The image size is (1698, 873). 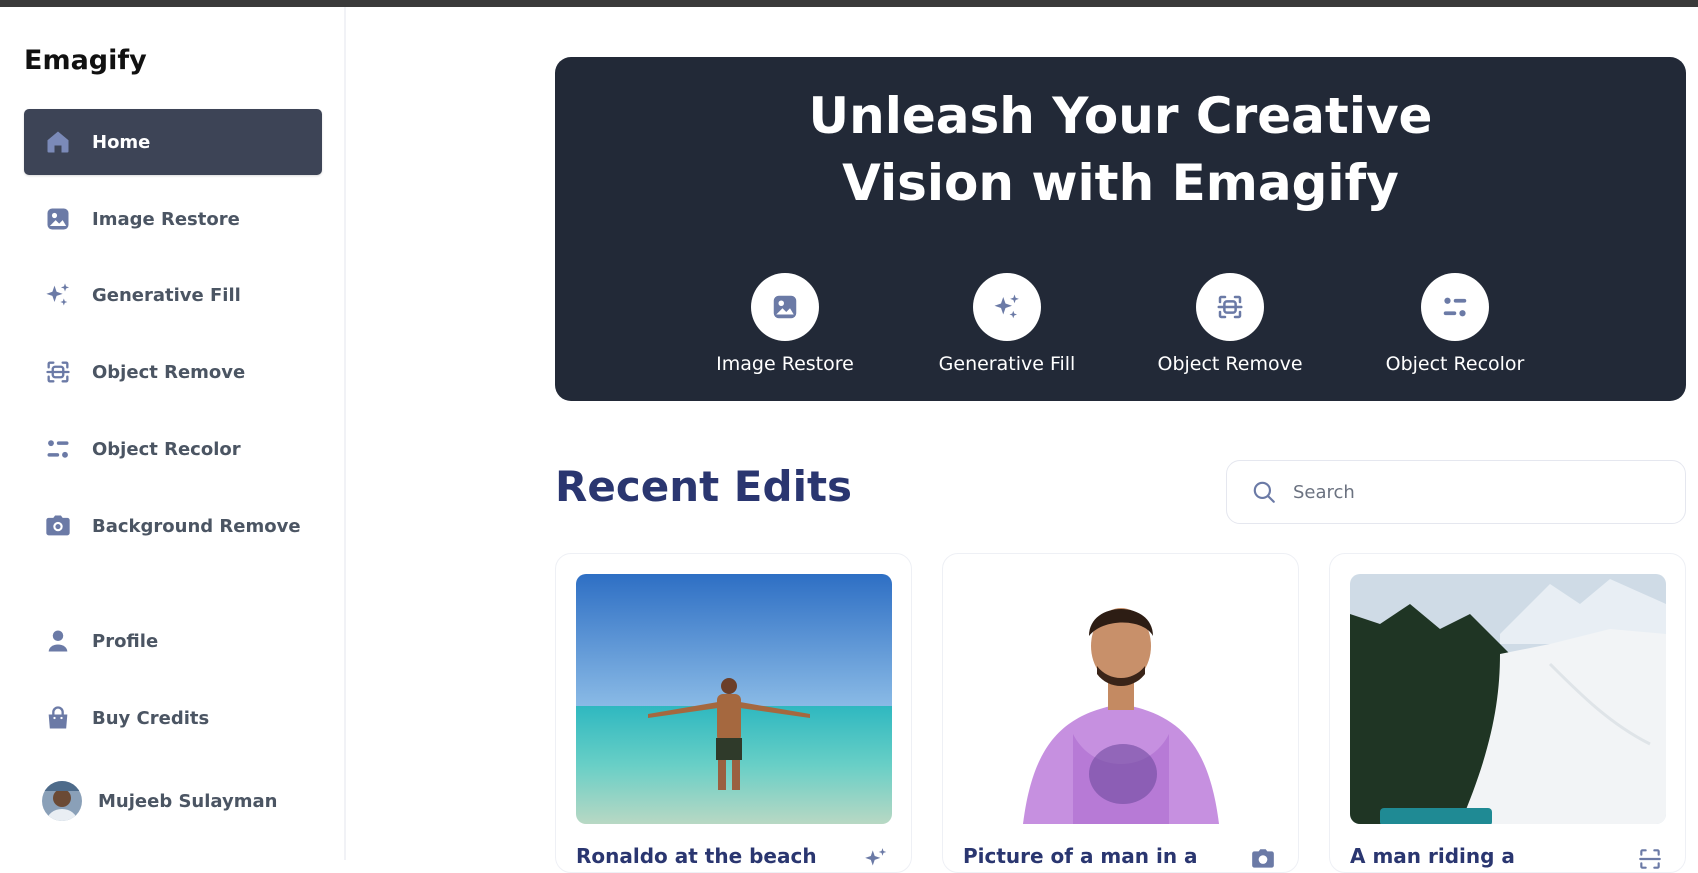 What do you see at coordinates (125, 641) in the screenshot?
I see `sidebar-item-label: Profile` at bounding box center [125, 641].